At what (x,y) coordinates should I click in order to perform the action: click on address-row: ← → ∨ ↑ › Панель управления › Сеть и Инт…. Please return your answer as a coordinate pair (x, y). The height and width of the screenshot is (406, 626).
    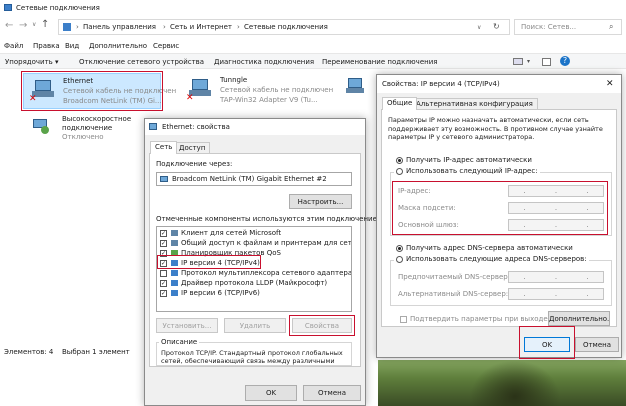
    Looking at the image, I should click on (313, 27).